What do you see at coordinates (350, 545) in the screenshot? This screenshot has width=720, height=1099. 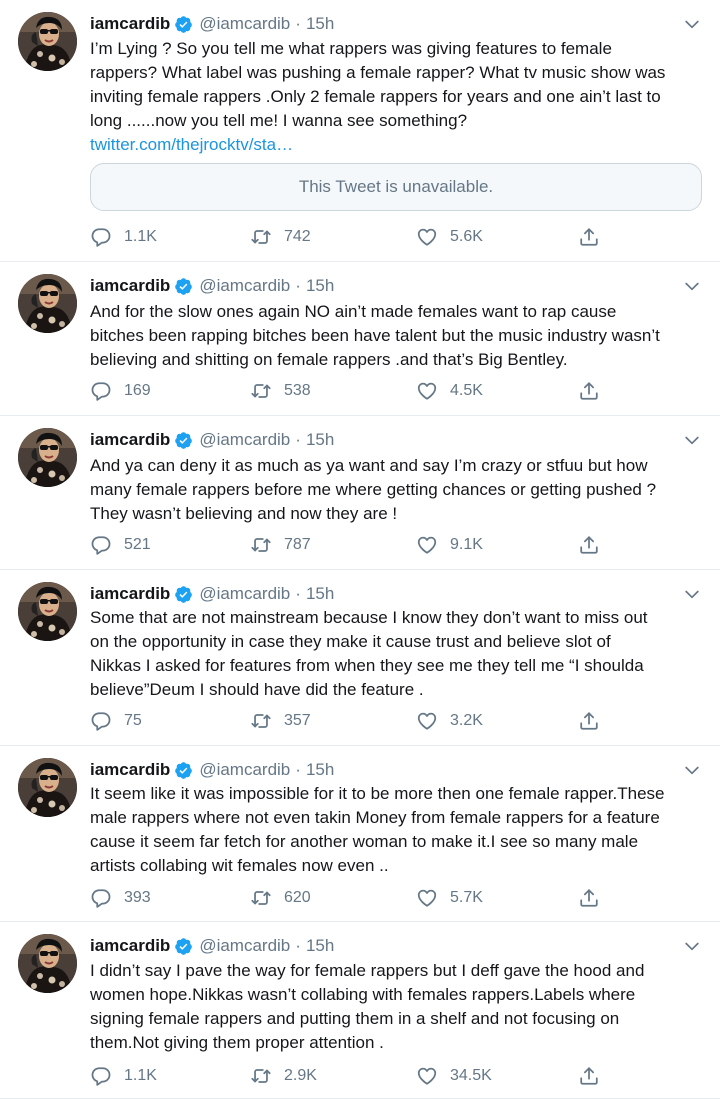 I see `tweet-actions: 521 787 9.1K` at bounding box center [350, 545].